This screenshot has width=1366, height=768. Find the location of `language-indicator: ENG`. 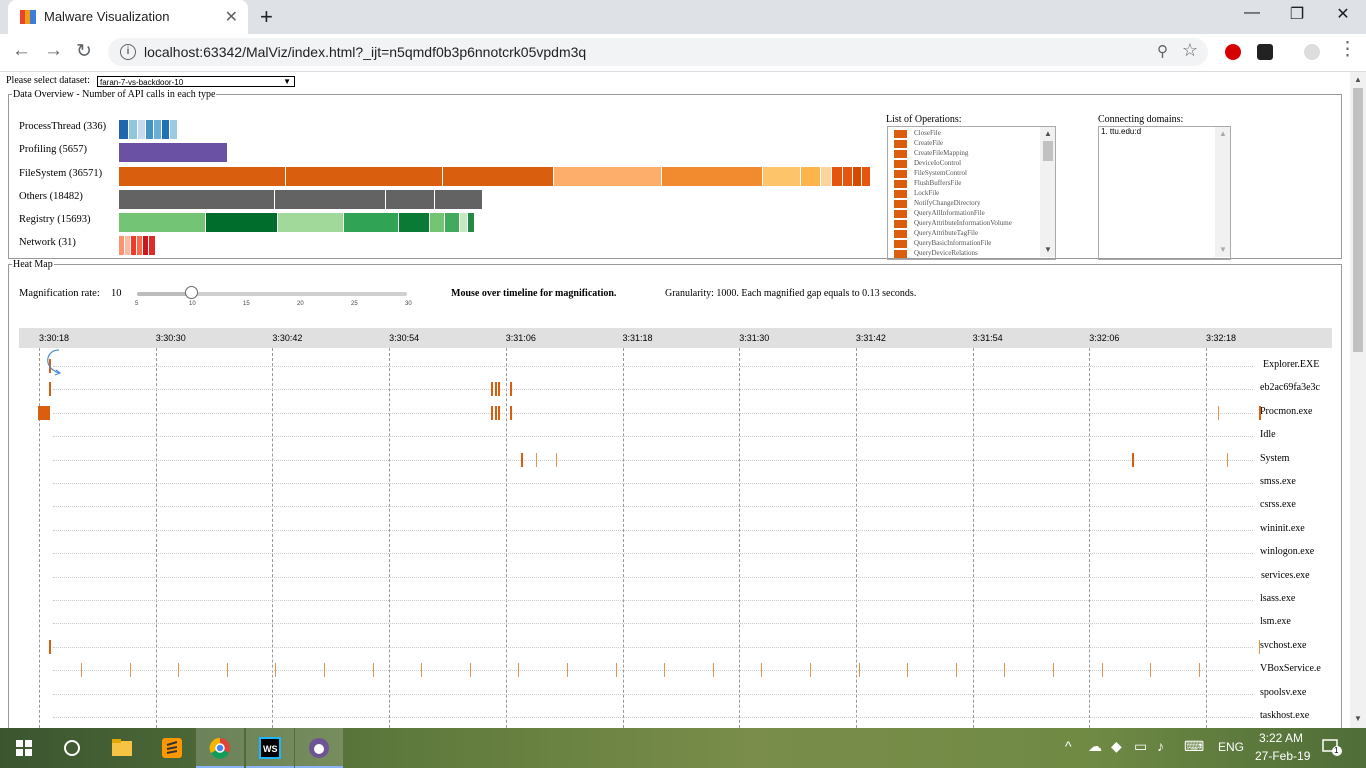

language-indicator: ENG is located at coordinates (1231, 747).